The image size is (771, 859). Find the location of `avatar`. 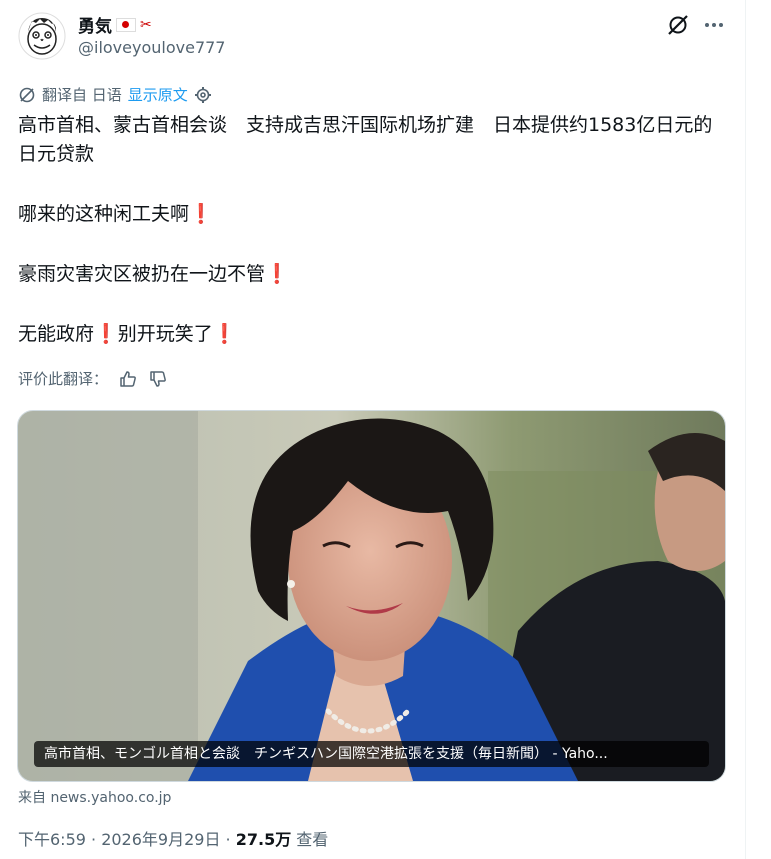

avatar is located at coordinates (42, 36).